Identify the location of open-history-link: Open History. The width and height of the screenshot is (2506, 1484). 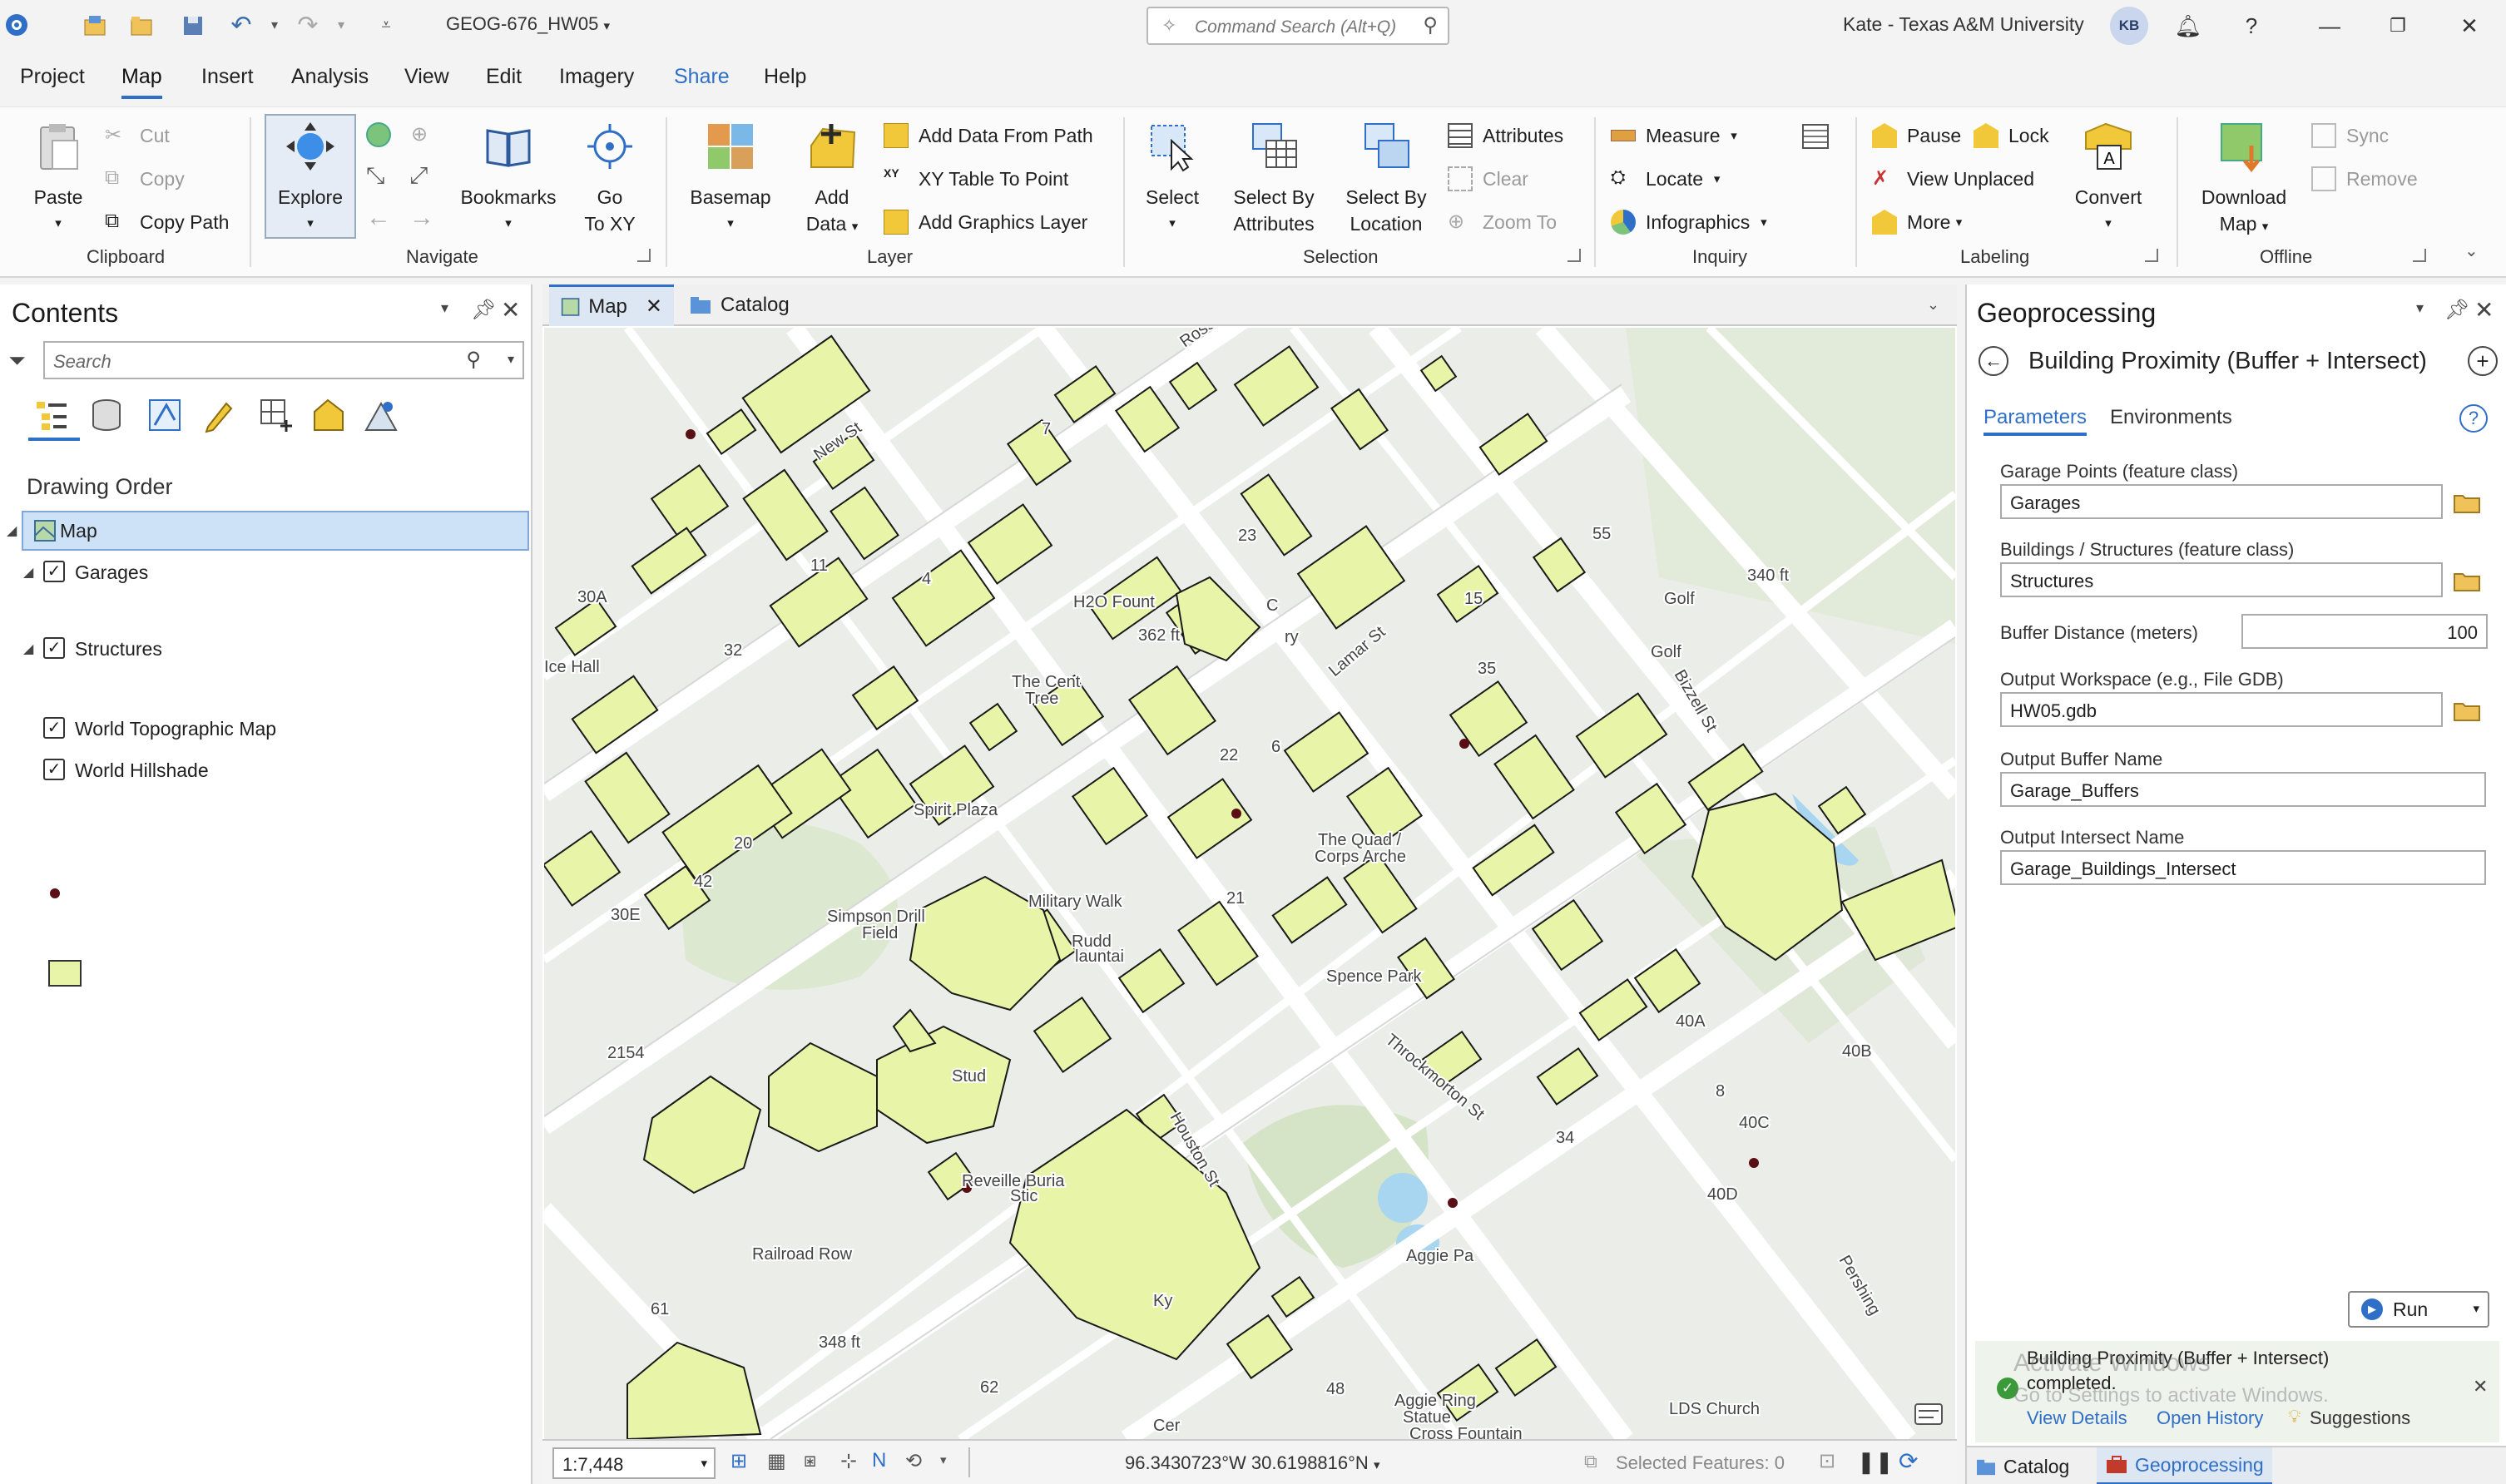
(2210, 1418).